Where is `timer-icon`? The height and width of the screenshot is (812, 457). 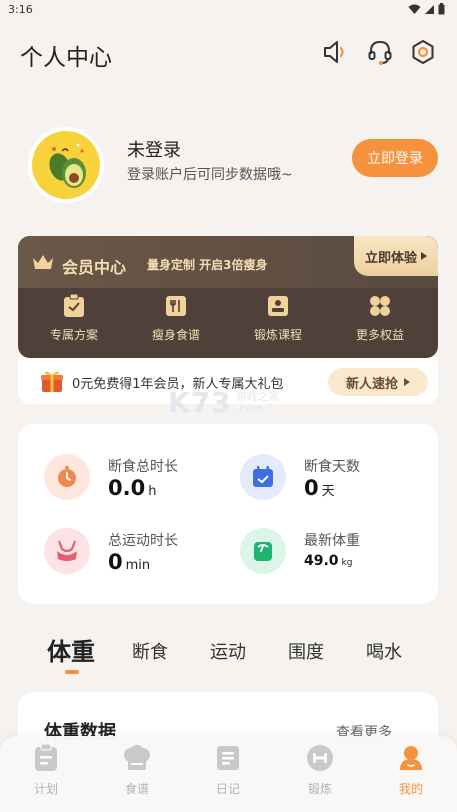 timer-icon is located at coordinates (67, 477).